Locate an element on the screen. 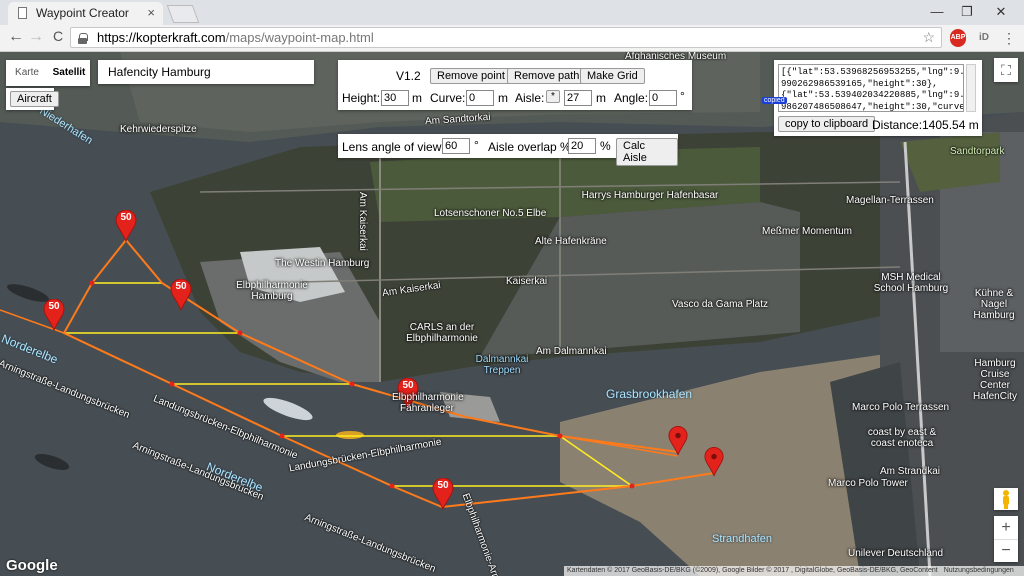  remove-path-button: Remove path is located at coordinates (547, 76).